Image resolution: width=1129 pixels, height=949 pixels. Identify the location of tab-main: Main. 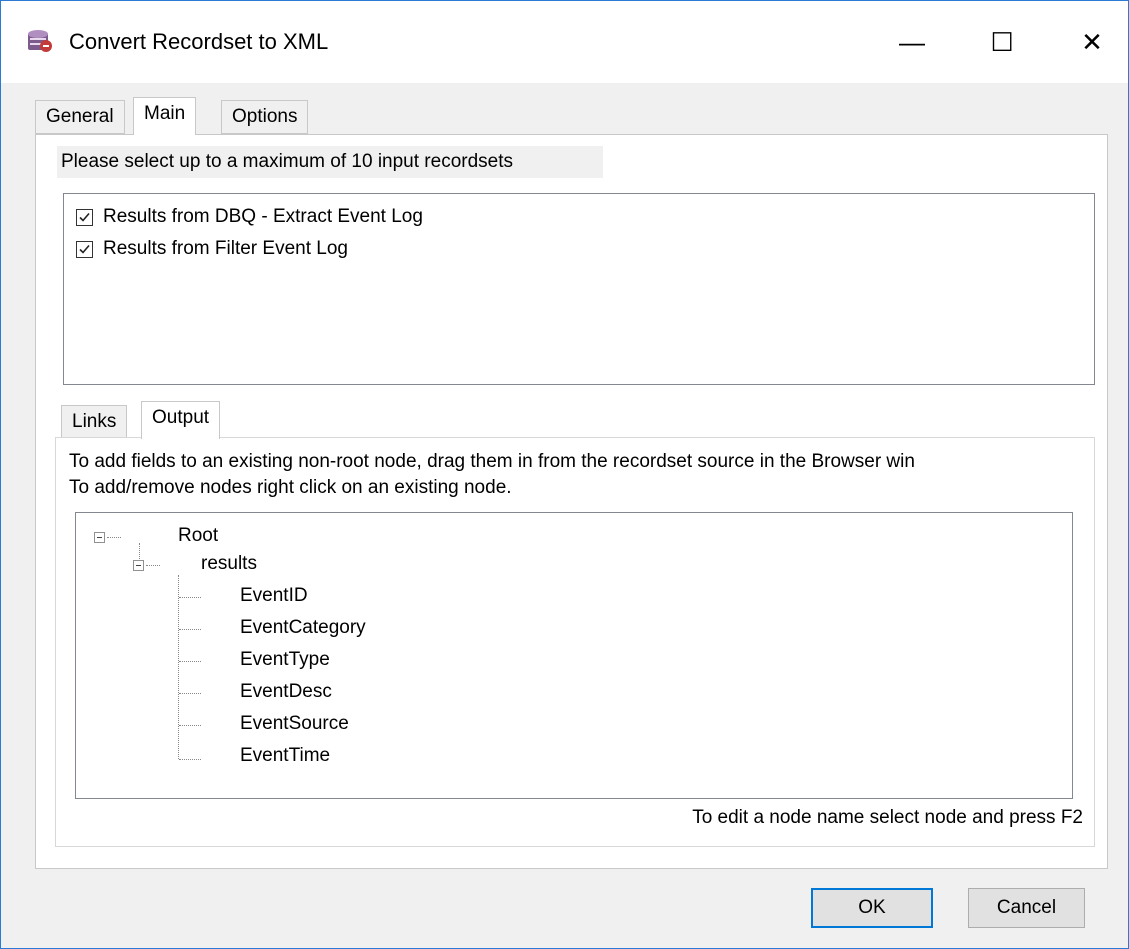
(165, 116).